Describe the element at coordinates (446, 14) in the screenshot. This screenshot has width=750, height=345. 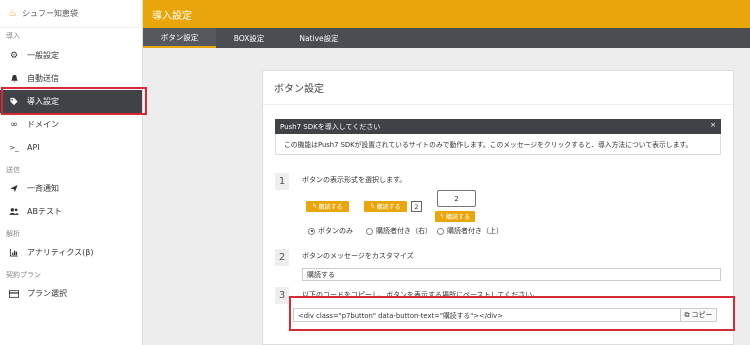
I see `page-header: 導入設定` at that location.